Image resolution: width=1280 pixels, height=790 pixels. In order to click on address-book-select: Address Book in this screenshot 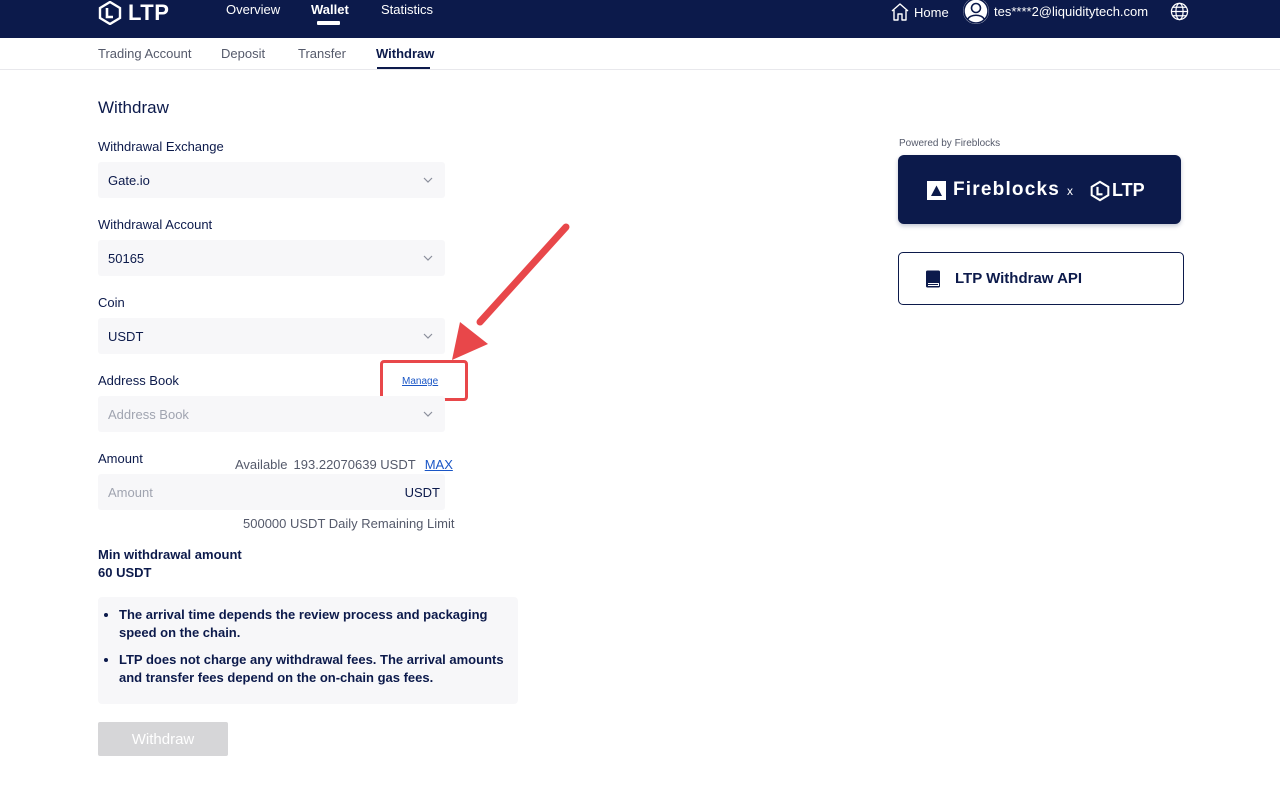, I will do `click(271, 414)`.